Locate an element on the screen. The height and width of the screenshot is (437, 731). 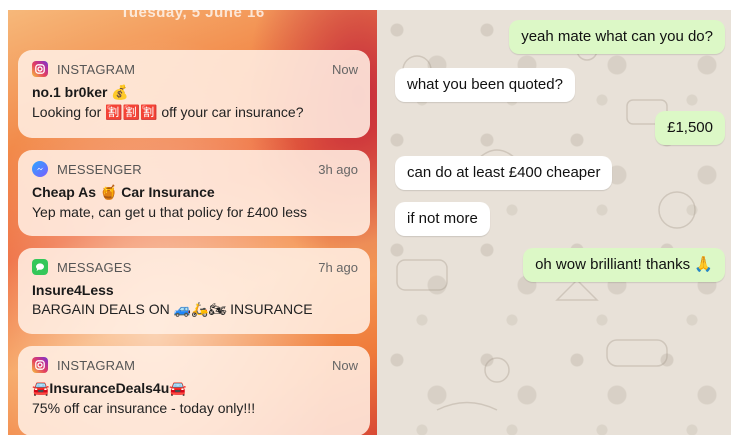
message-outgoing: oh wow brilliant! thanks 🙏 is located at coordinates (624, 265).